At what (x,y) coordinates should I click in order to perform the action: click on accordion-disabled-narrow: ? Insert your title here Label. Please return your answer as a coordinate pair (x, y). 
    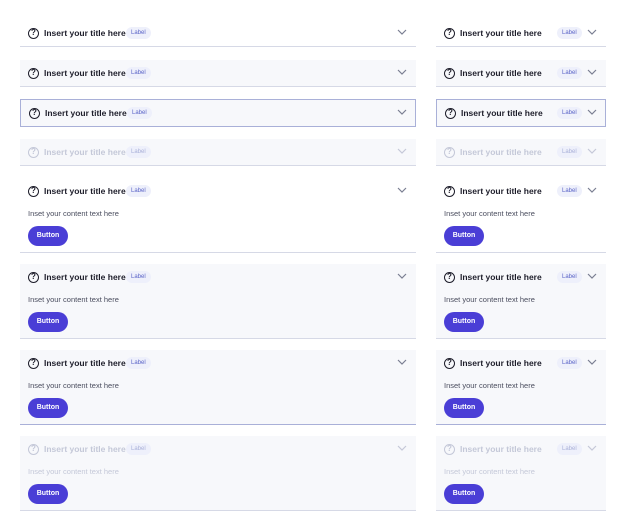
    Looking at the image, I should click on (521, 152).